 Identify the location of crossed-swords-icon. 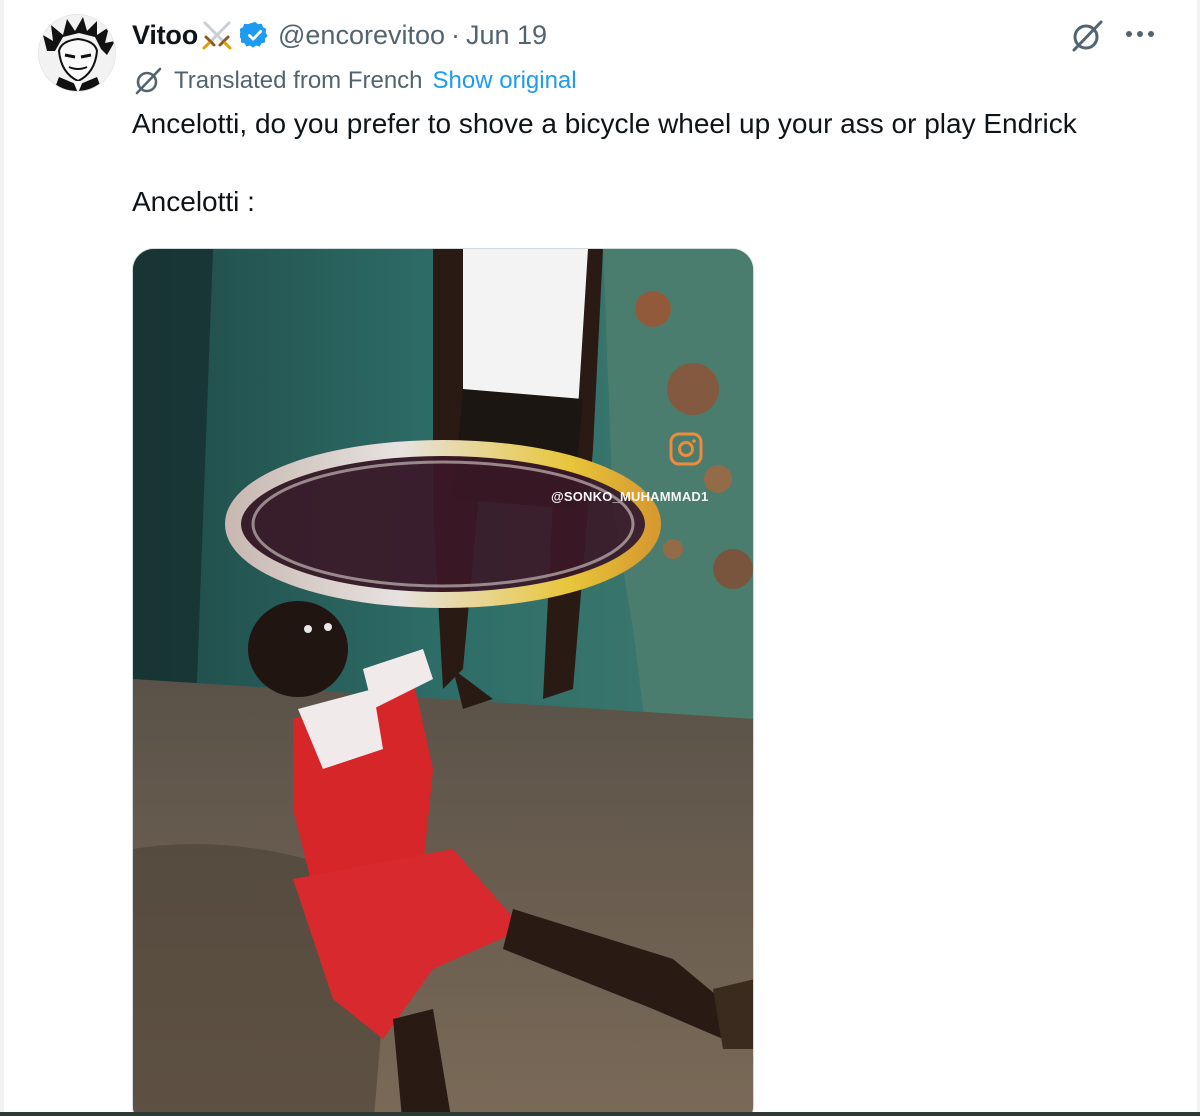
(217, 35).